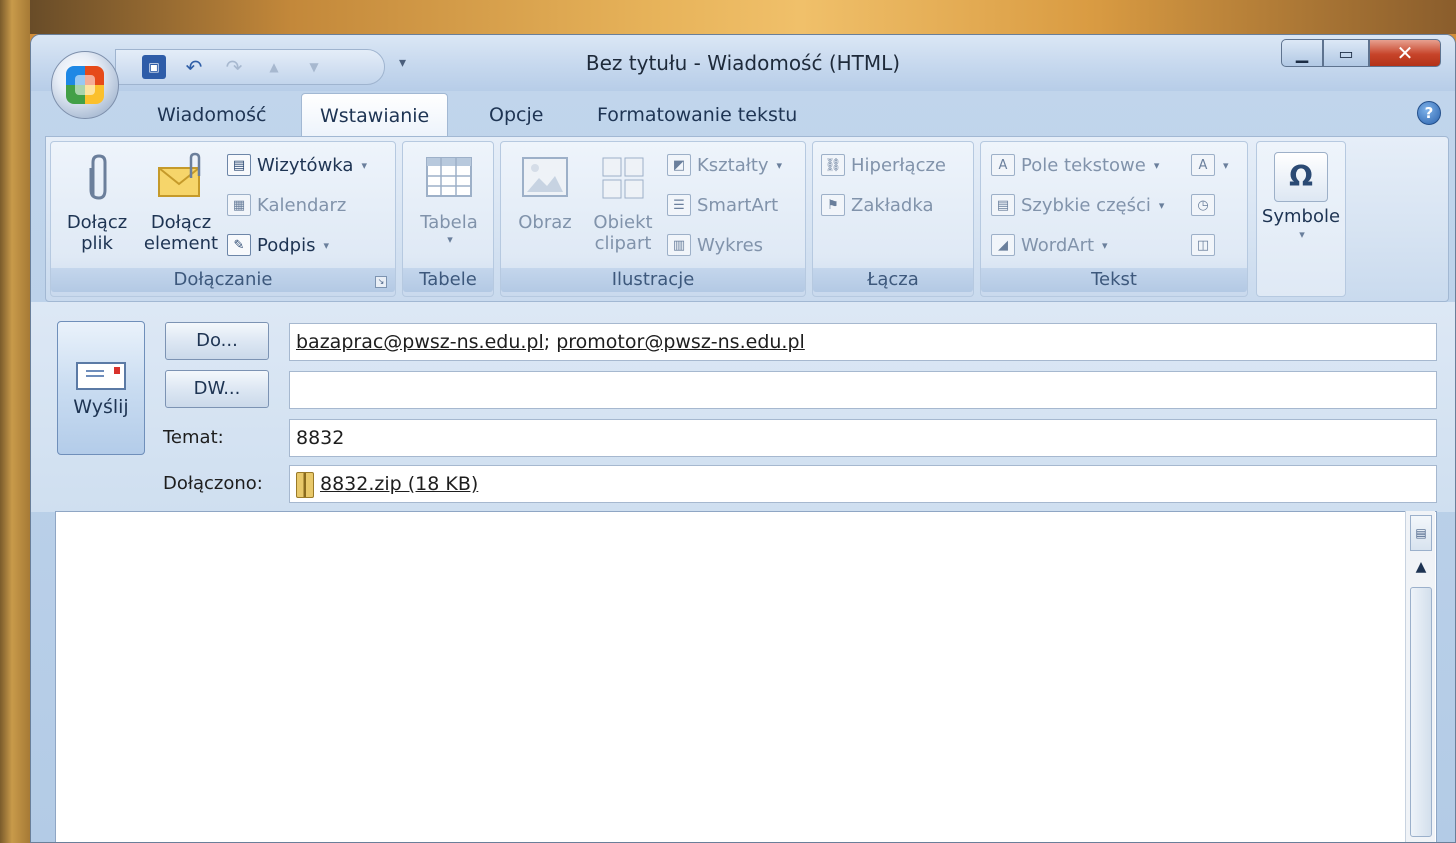 The image size is (1456, 843). I want to click on tab-formatowanie-tekstu: Formatowanie tekstu, so click(697, 115).